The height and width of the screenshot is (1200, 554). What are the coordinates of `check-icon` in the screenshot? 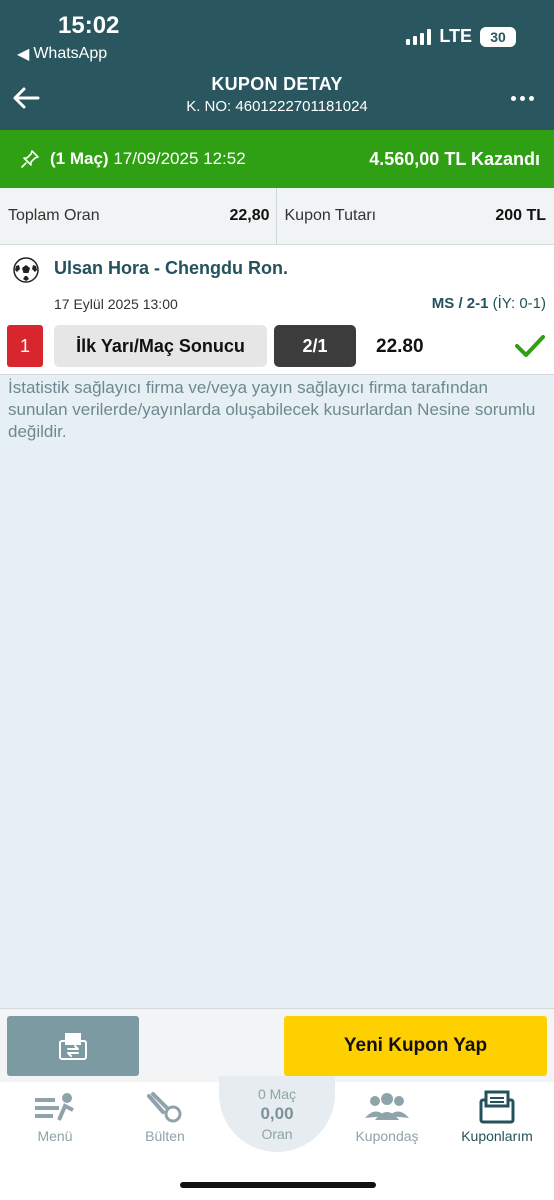 It's located at (530, 346).